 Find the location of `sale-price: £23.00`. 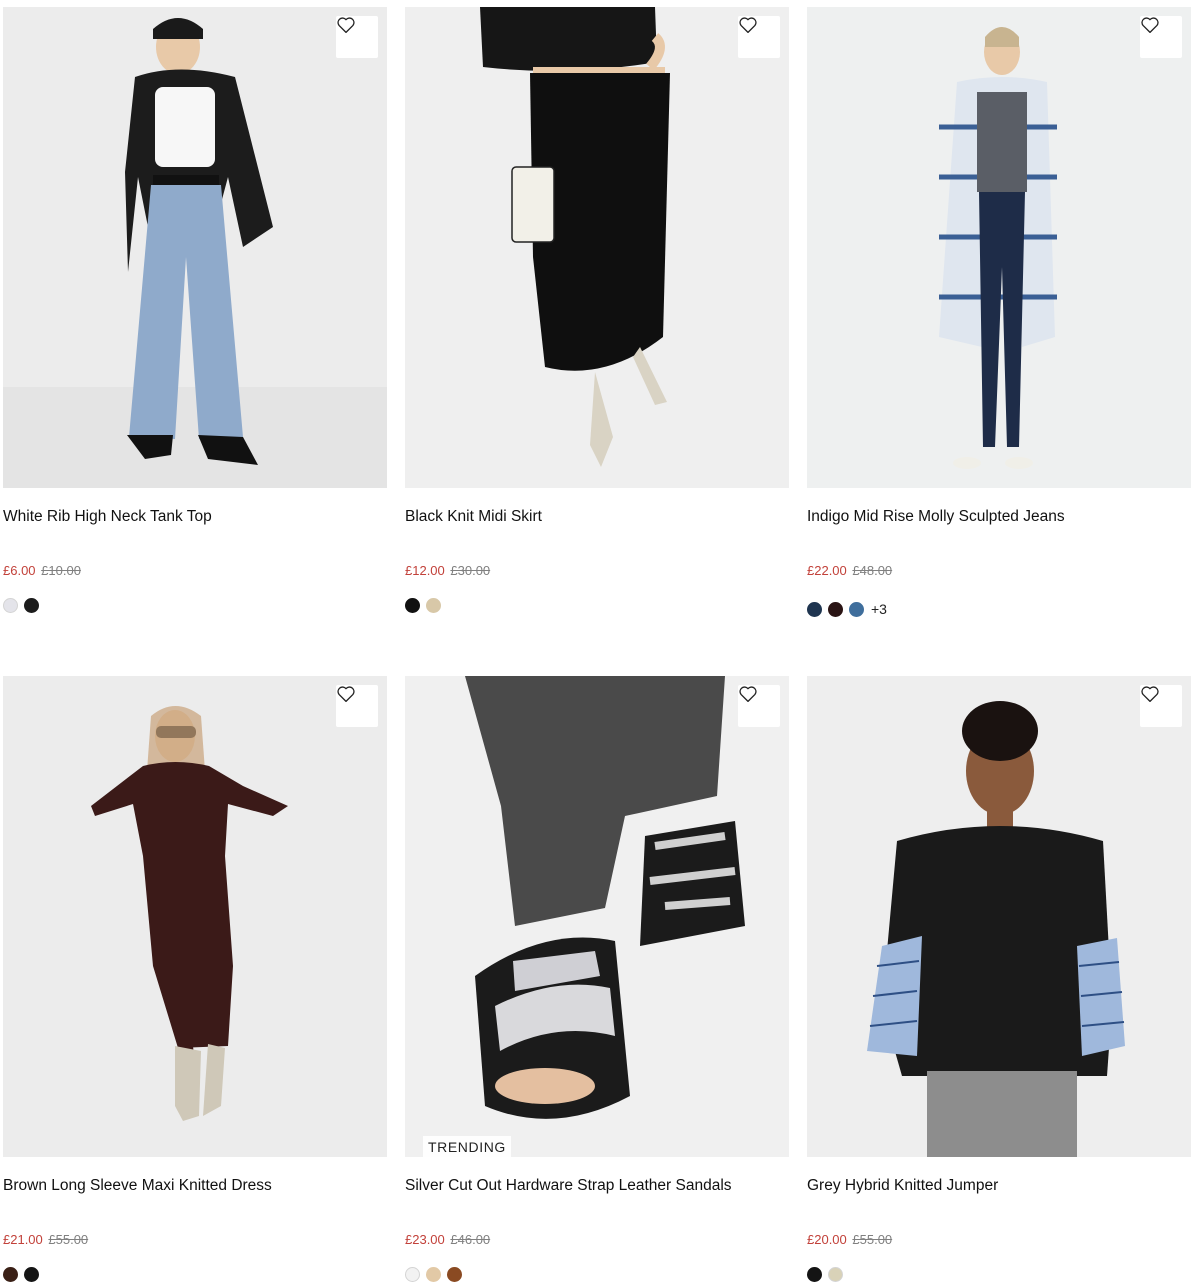

sale-price: £23.00 is located at coordinates (425, 1239).